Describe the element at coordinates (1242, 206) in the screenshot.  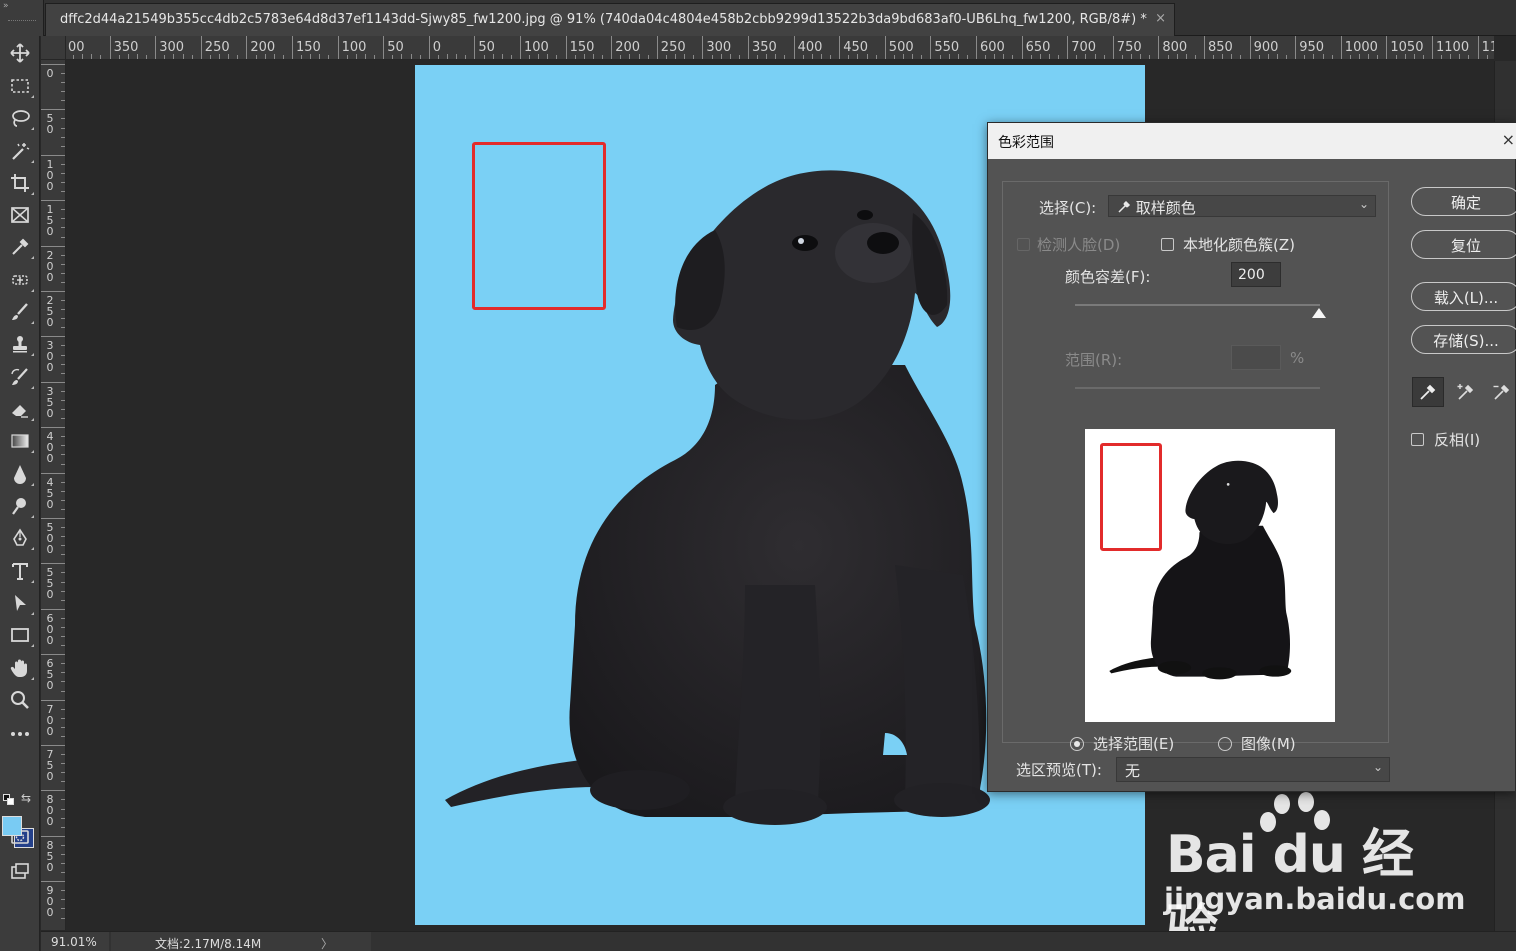
I see `select-dropdown: 取样颜色 ⌄` at that location.